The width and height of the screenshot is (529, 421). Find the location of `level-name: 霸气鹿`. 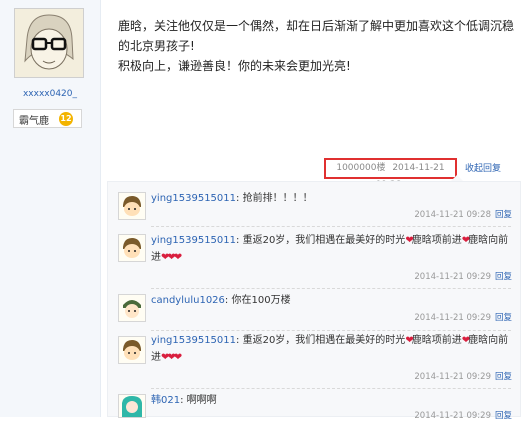

level-name: 霸气鹿 is located at coordinates (34, 121).